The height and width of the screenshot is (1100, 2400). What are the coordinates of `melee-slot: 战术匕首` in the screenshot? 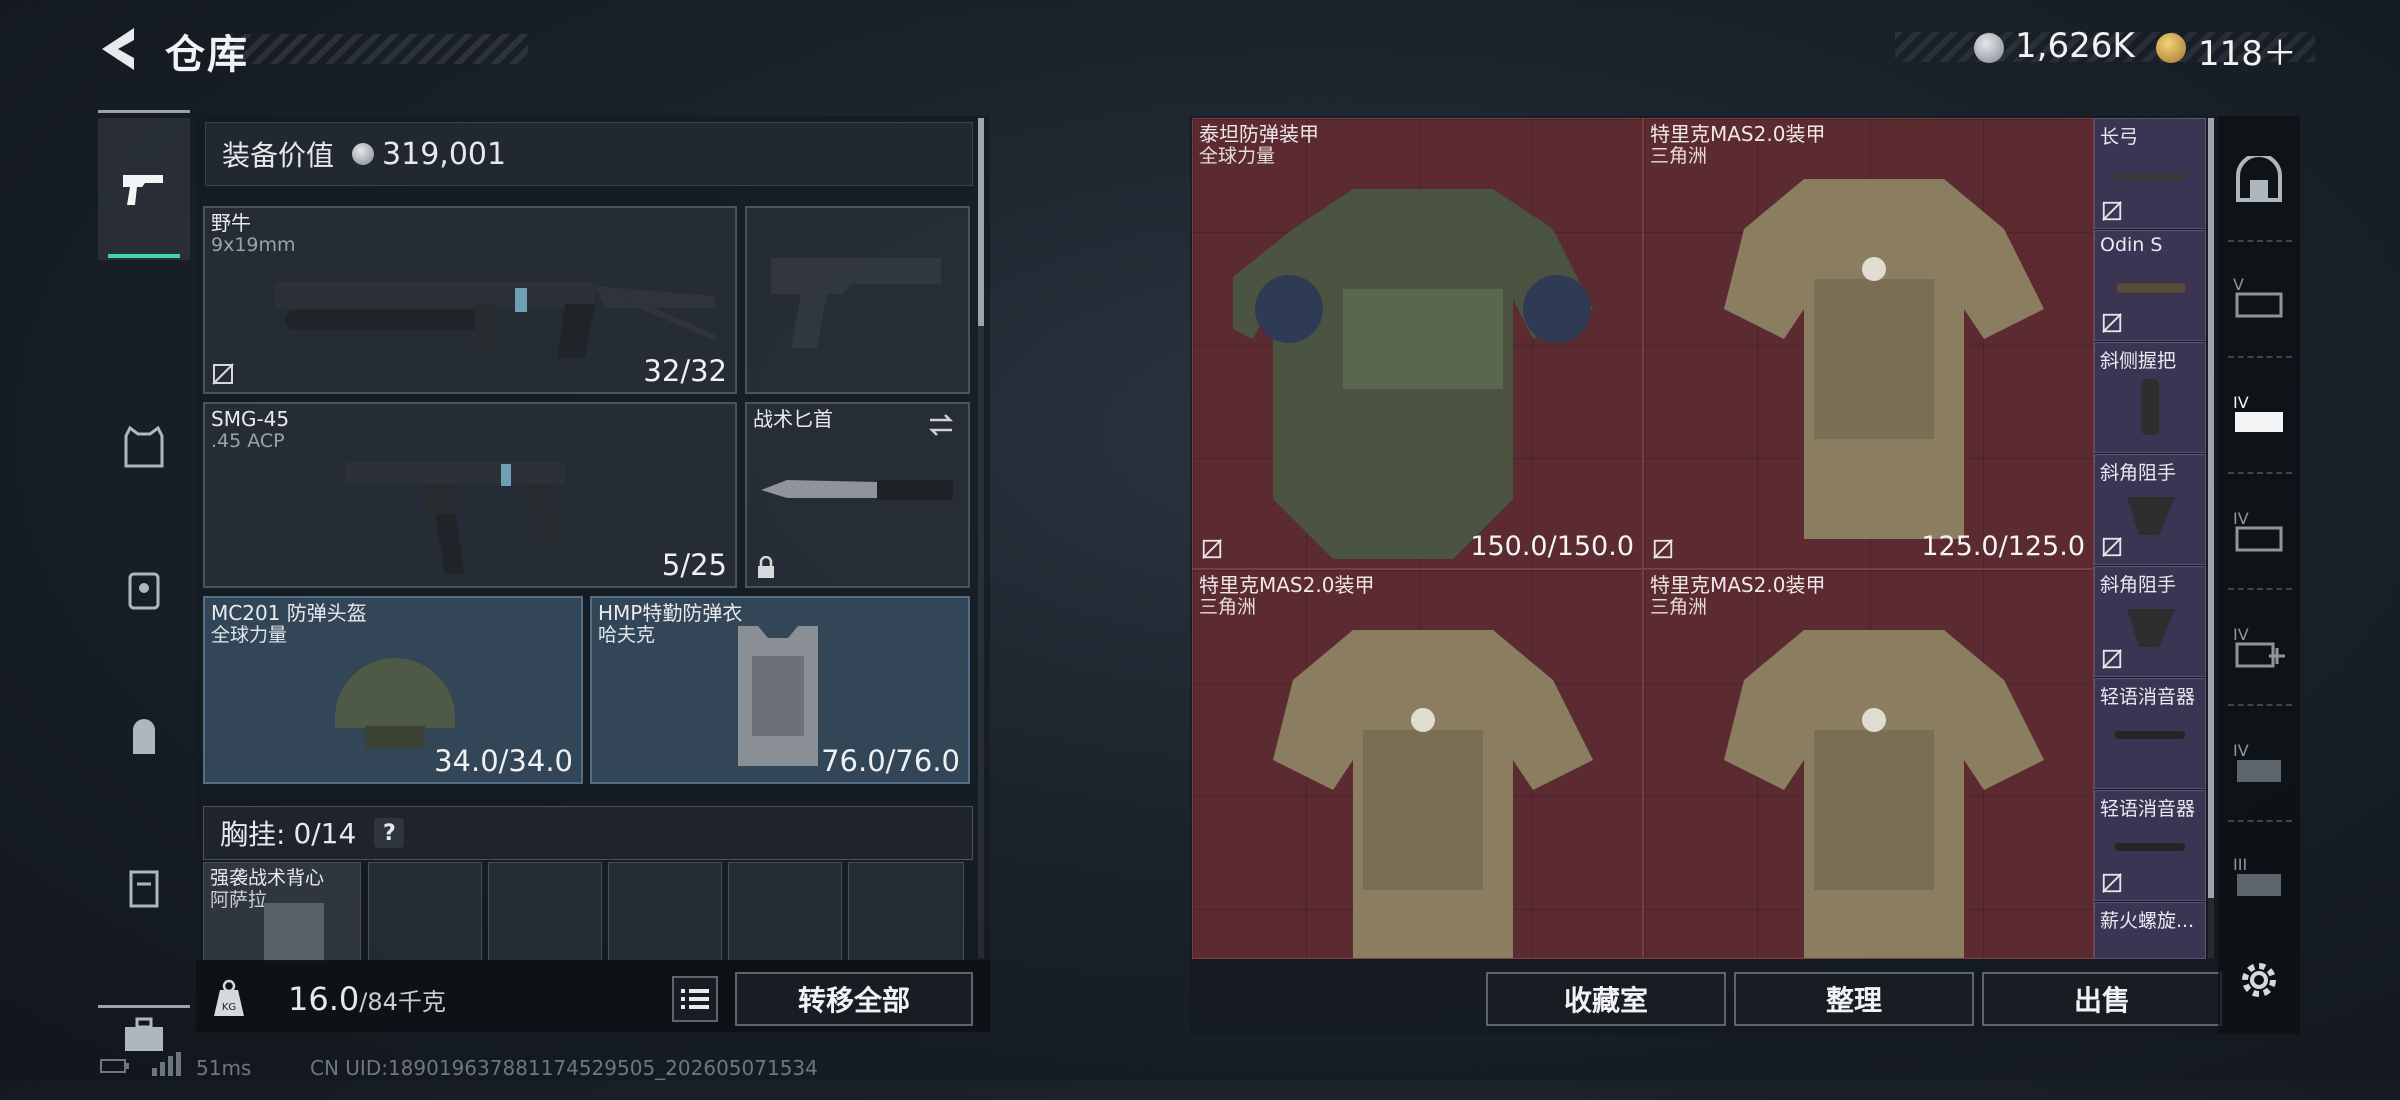 It's located at (857, 495).